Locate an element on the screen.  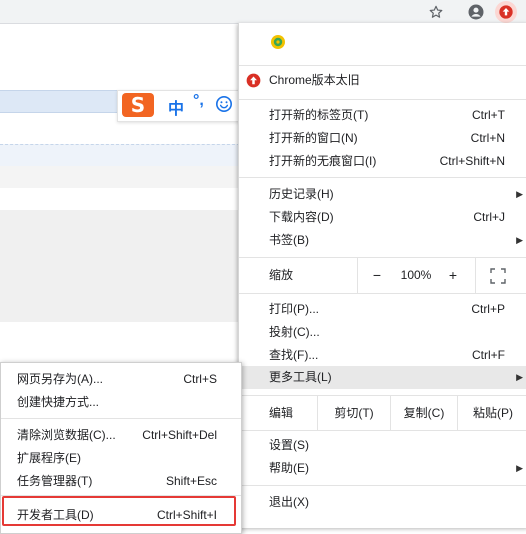
menu-item-exit: 退出(X) is located at coordinates (382, 502).